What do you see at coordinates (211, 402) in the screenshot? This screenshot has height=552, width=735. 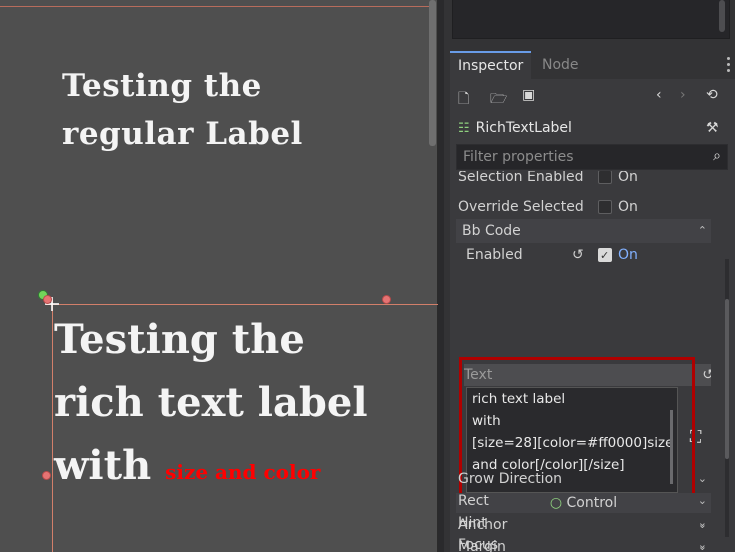 I see `rich-line: rich text label` at bounding box center [211, 402].